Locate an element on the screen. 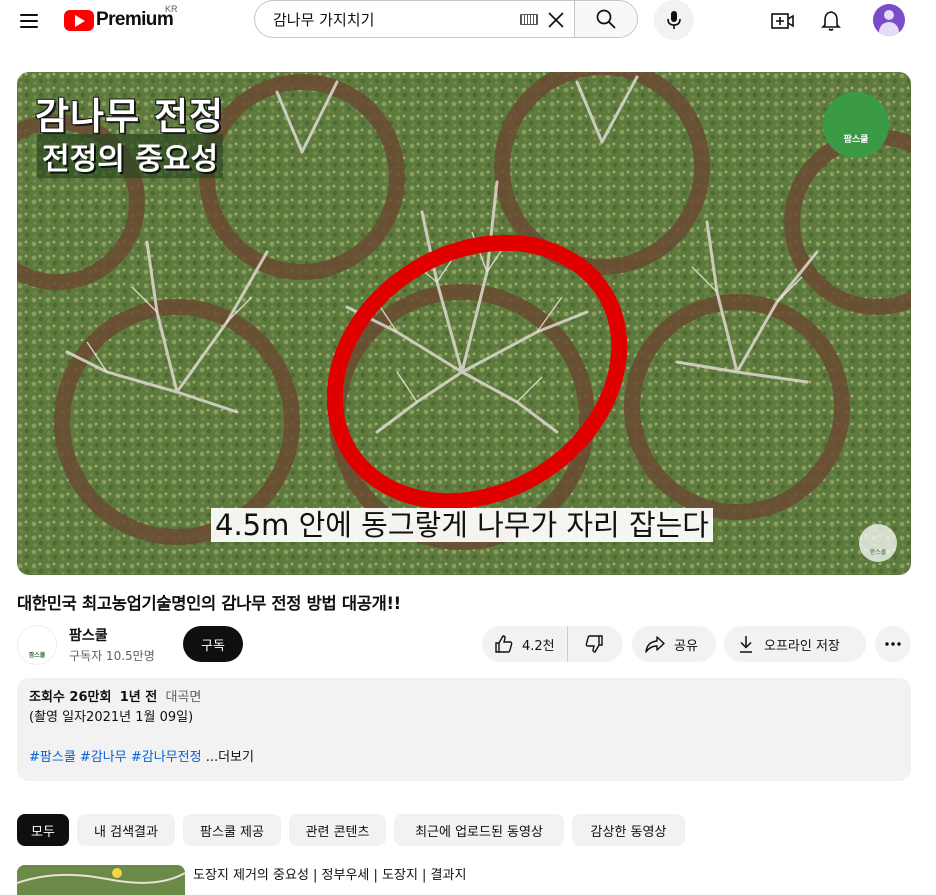 This screenshot has height=895, width=936. more-horizontal-icon is located at coordinates (893, 644).